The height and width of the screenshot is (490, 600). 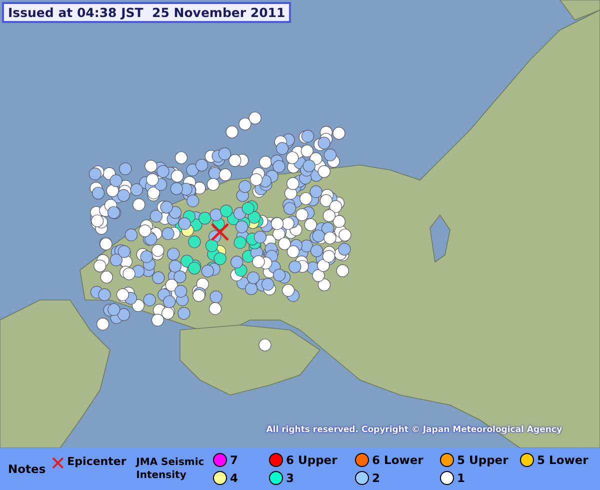 I want to click on intensity-label: 5 Upper, so click(x=482, y=460).